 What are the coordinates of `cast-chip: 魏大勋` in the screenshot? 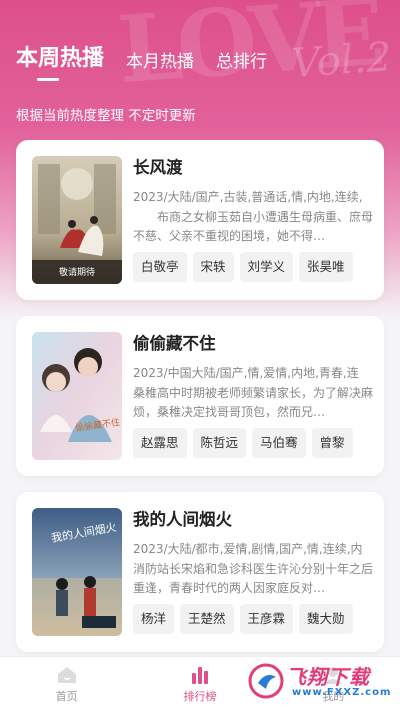 It's located at (326, 619).